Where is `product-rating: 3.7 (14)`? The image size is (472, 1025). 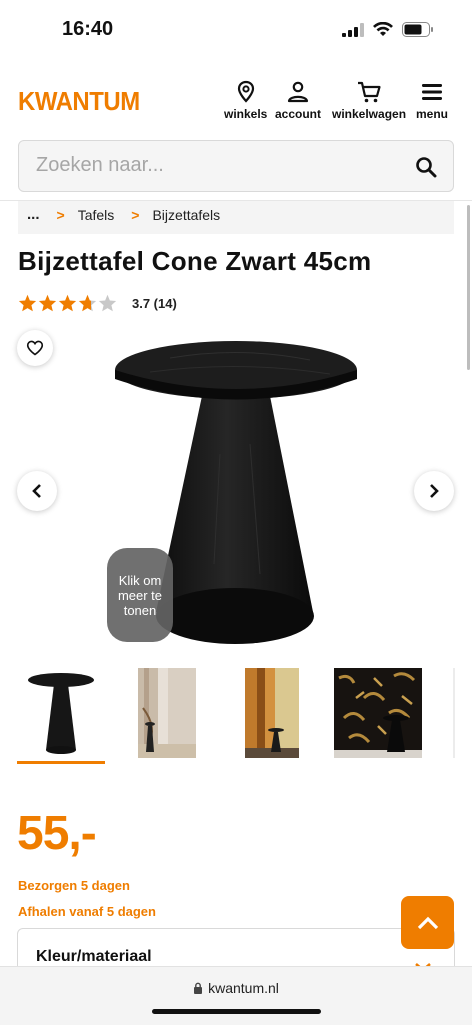 product-rating: 3.7 (14) is located at coordinates (97, 303).